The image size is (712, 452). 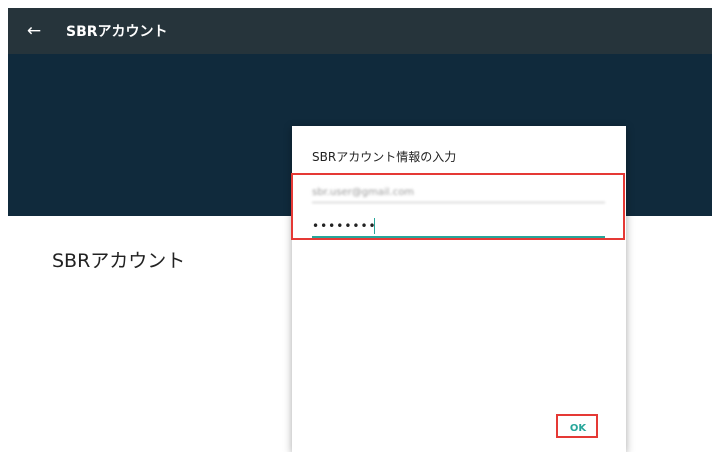 What do you see at coordinates (117, 32) in the screenshot?
I see `app-bar-title: SBRアカウント` at bounding box center [117, 32].